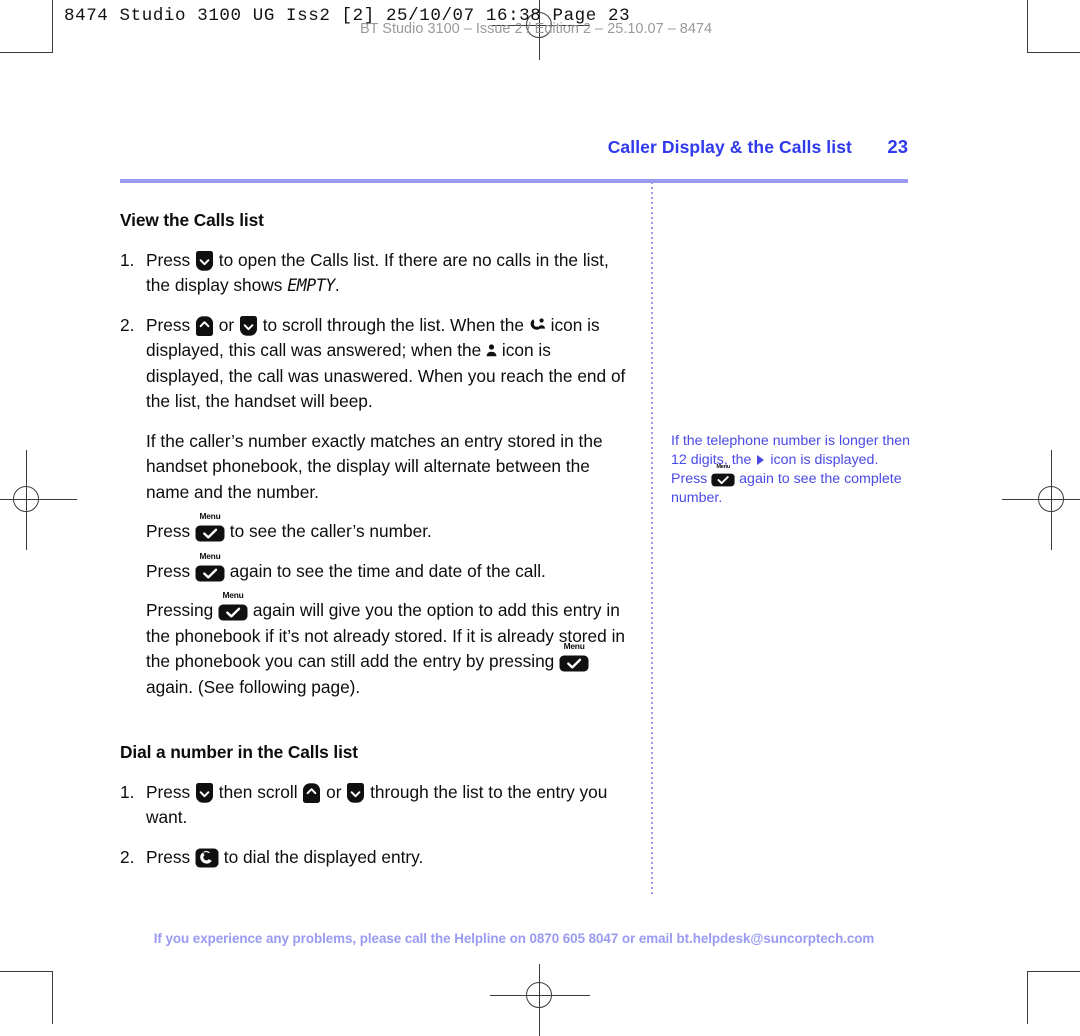 The width and height of the screenshot is (1080, 1036). I want to click on header-rule, so click(514, 181).